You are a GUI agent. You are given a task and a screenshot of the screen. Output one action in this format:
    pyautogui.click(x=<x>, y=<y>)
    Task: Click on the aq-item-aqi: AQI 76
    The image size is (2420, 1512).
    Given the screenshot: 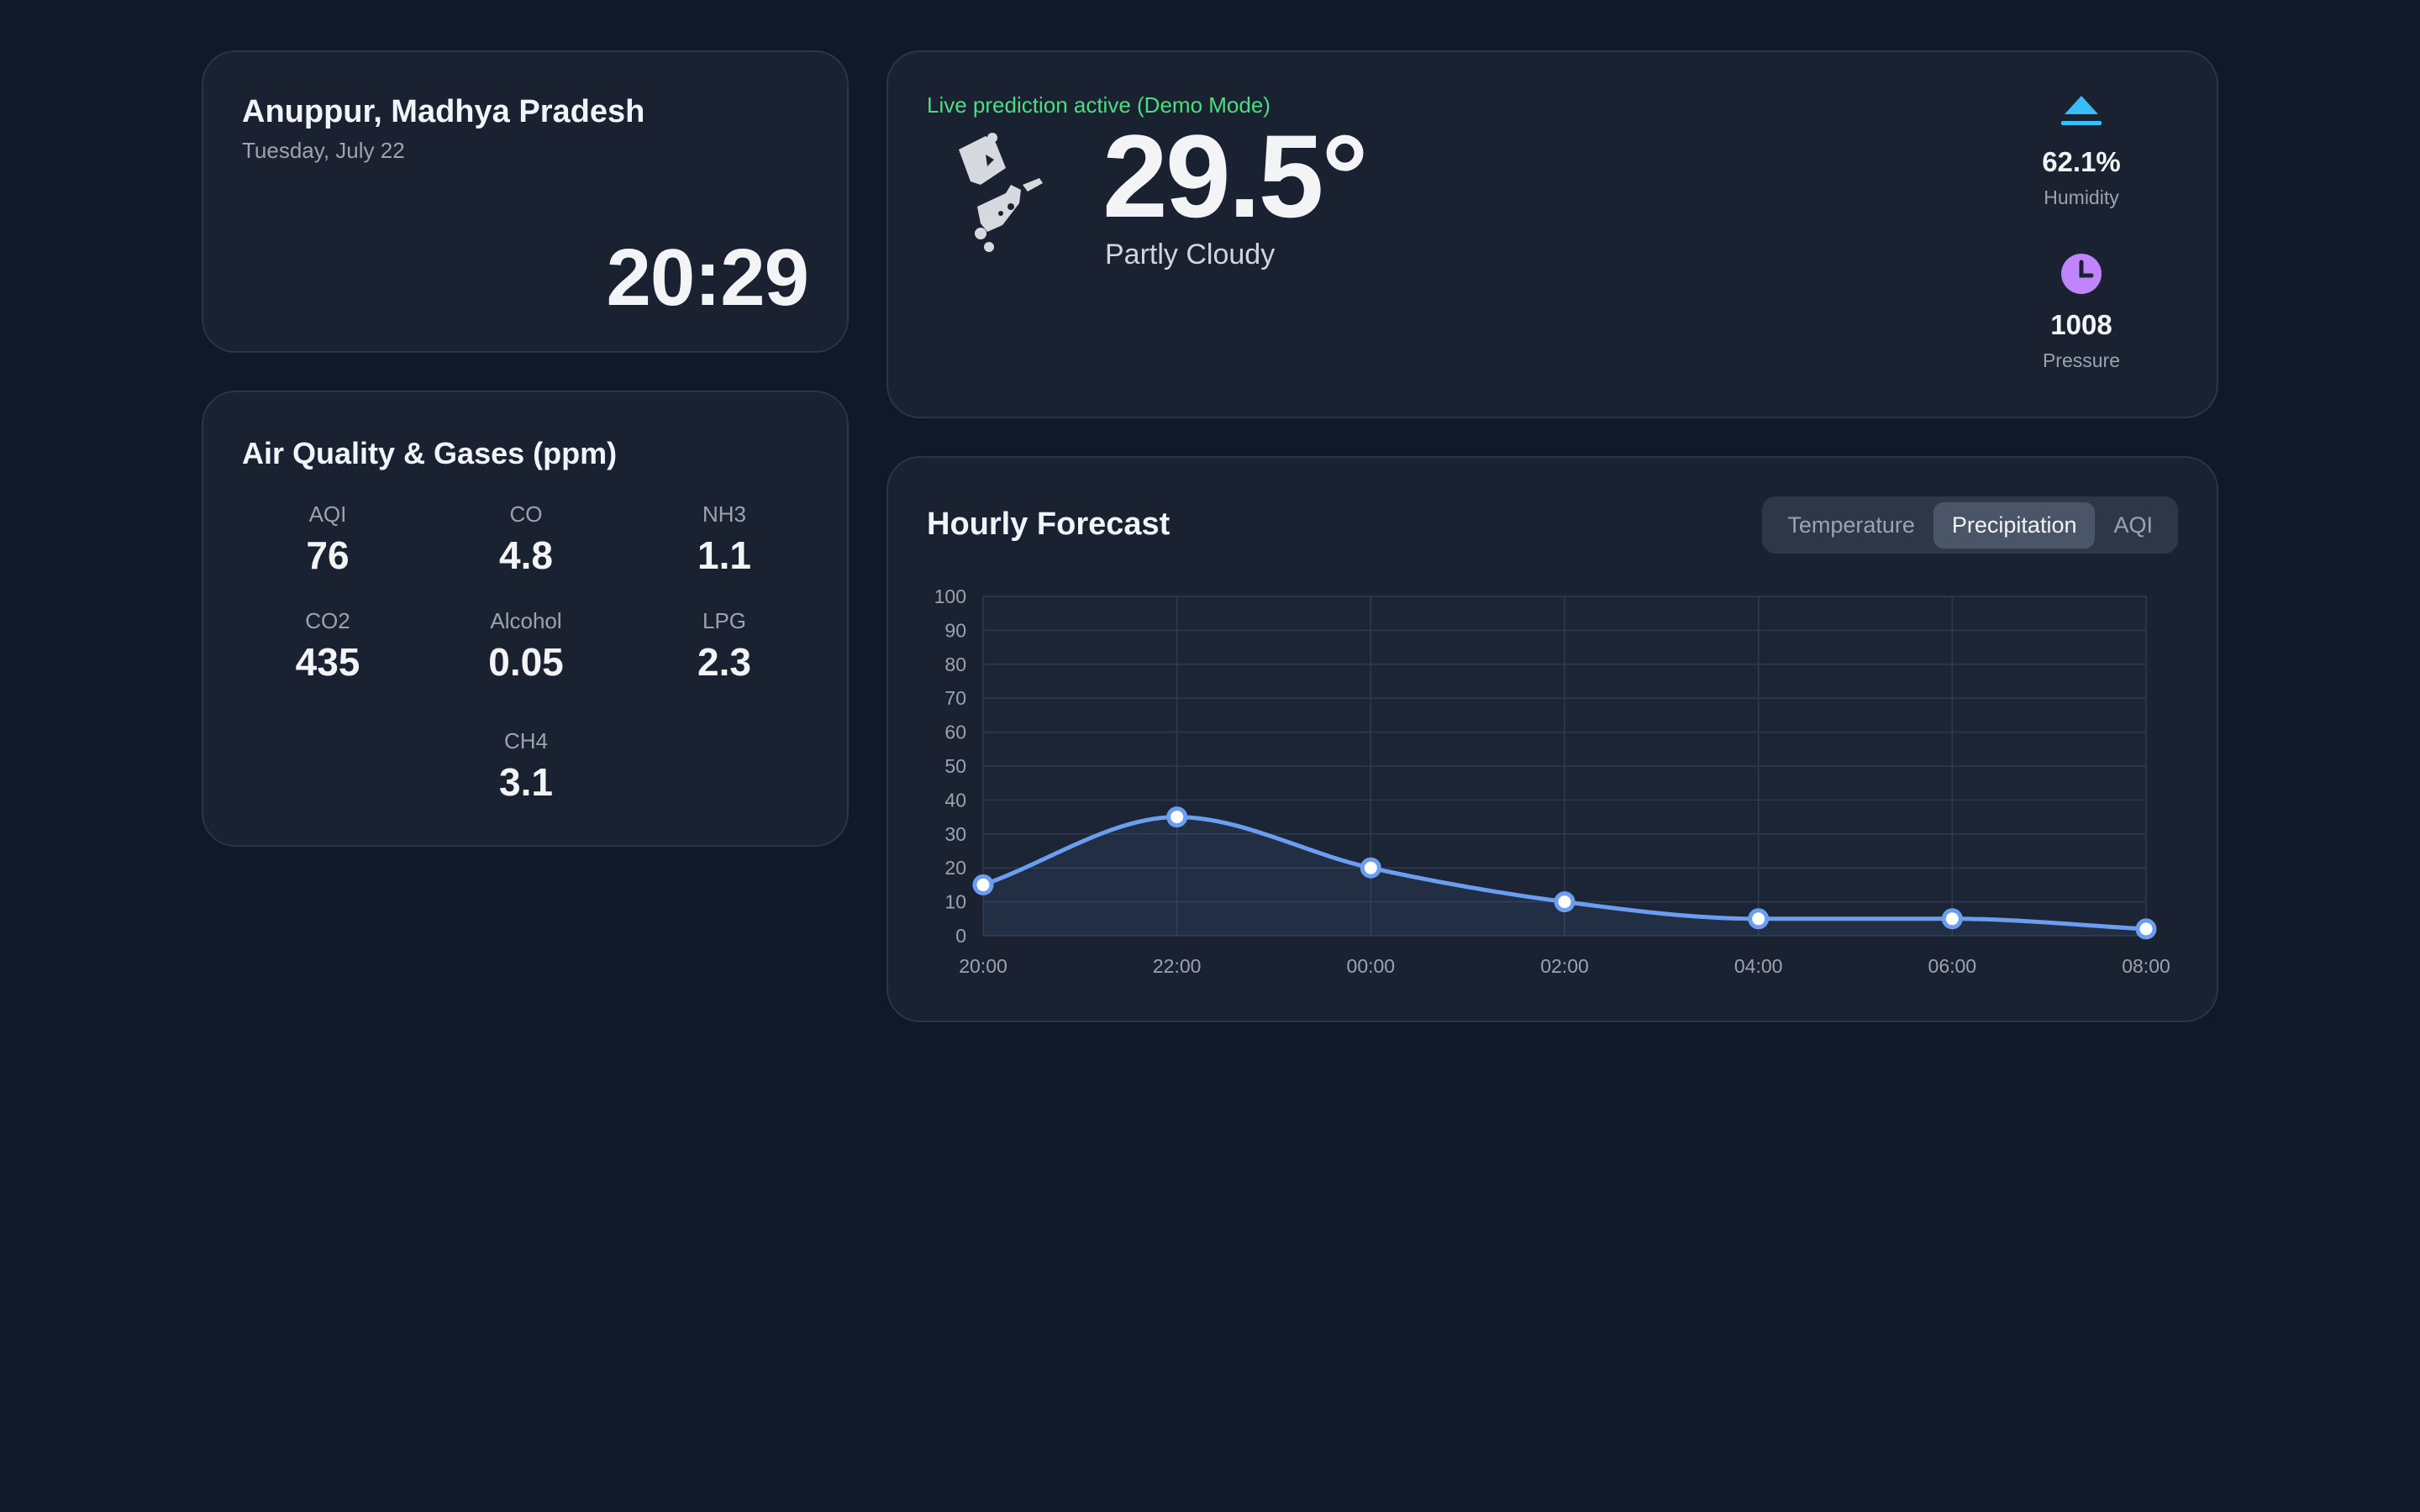 What is the action you would take?
    pyautogui.click(x=328, y=539)
    